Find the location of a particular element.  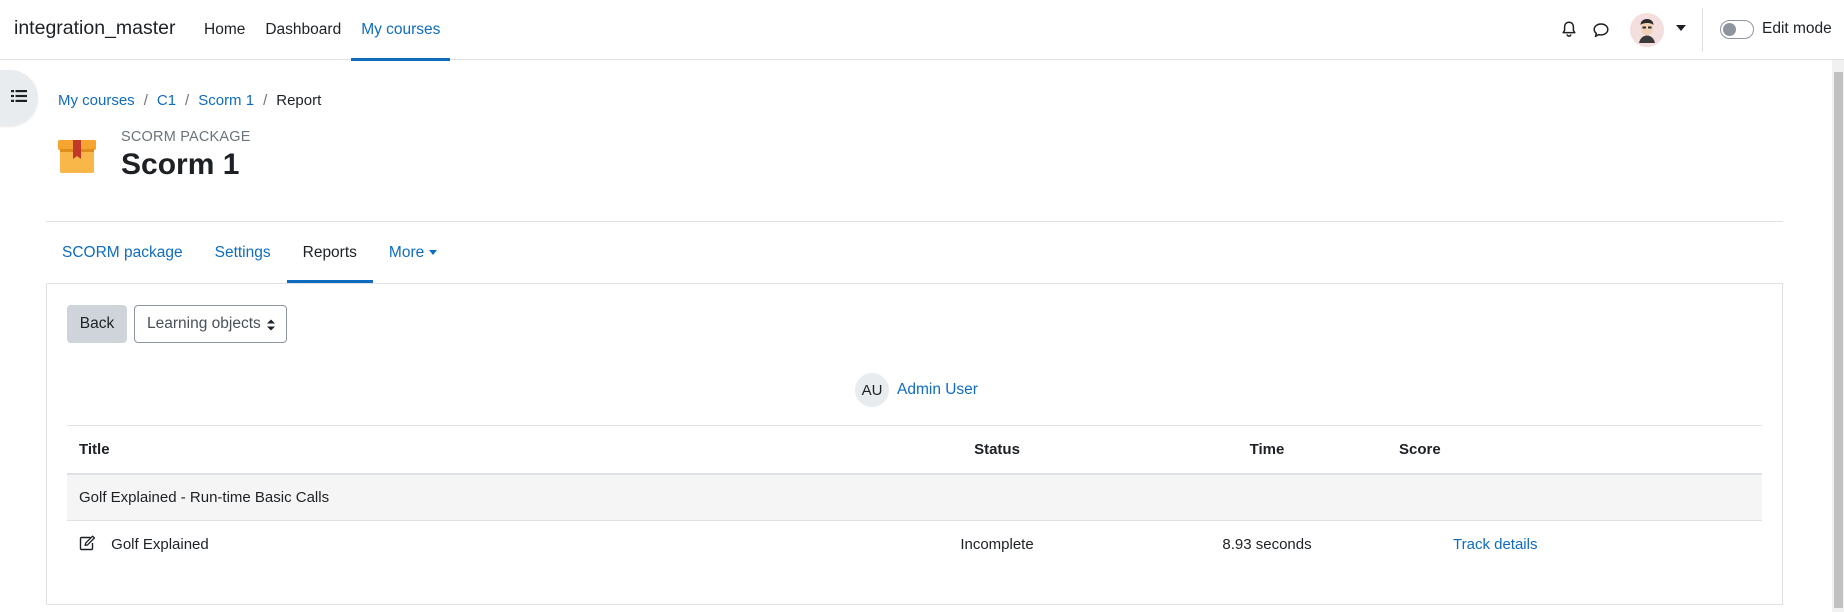

page-scrollbar is located at coordinates (1838, 336).